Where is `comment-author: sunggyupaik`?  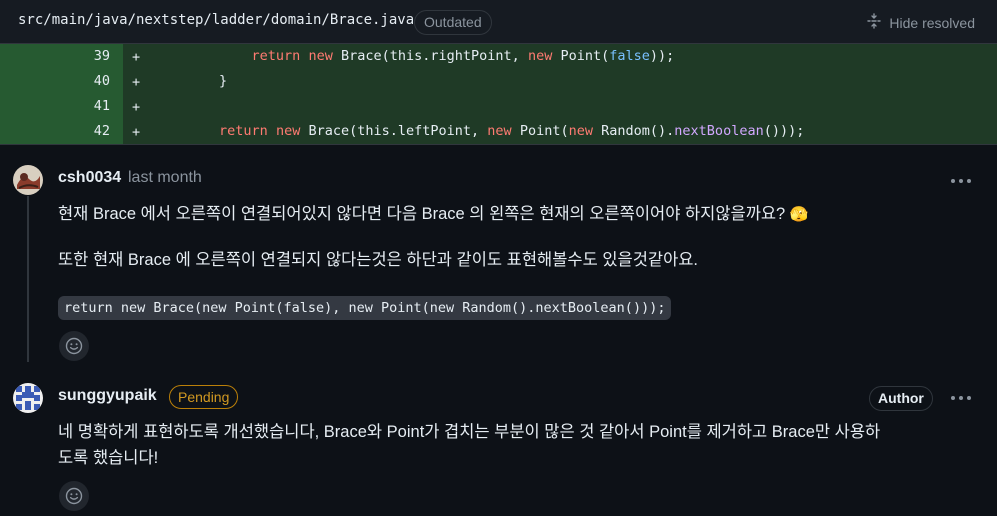
comment-author: sunggyupaik is located at coordinates (107, 396).